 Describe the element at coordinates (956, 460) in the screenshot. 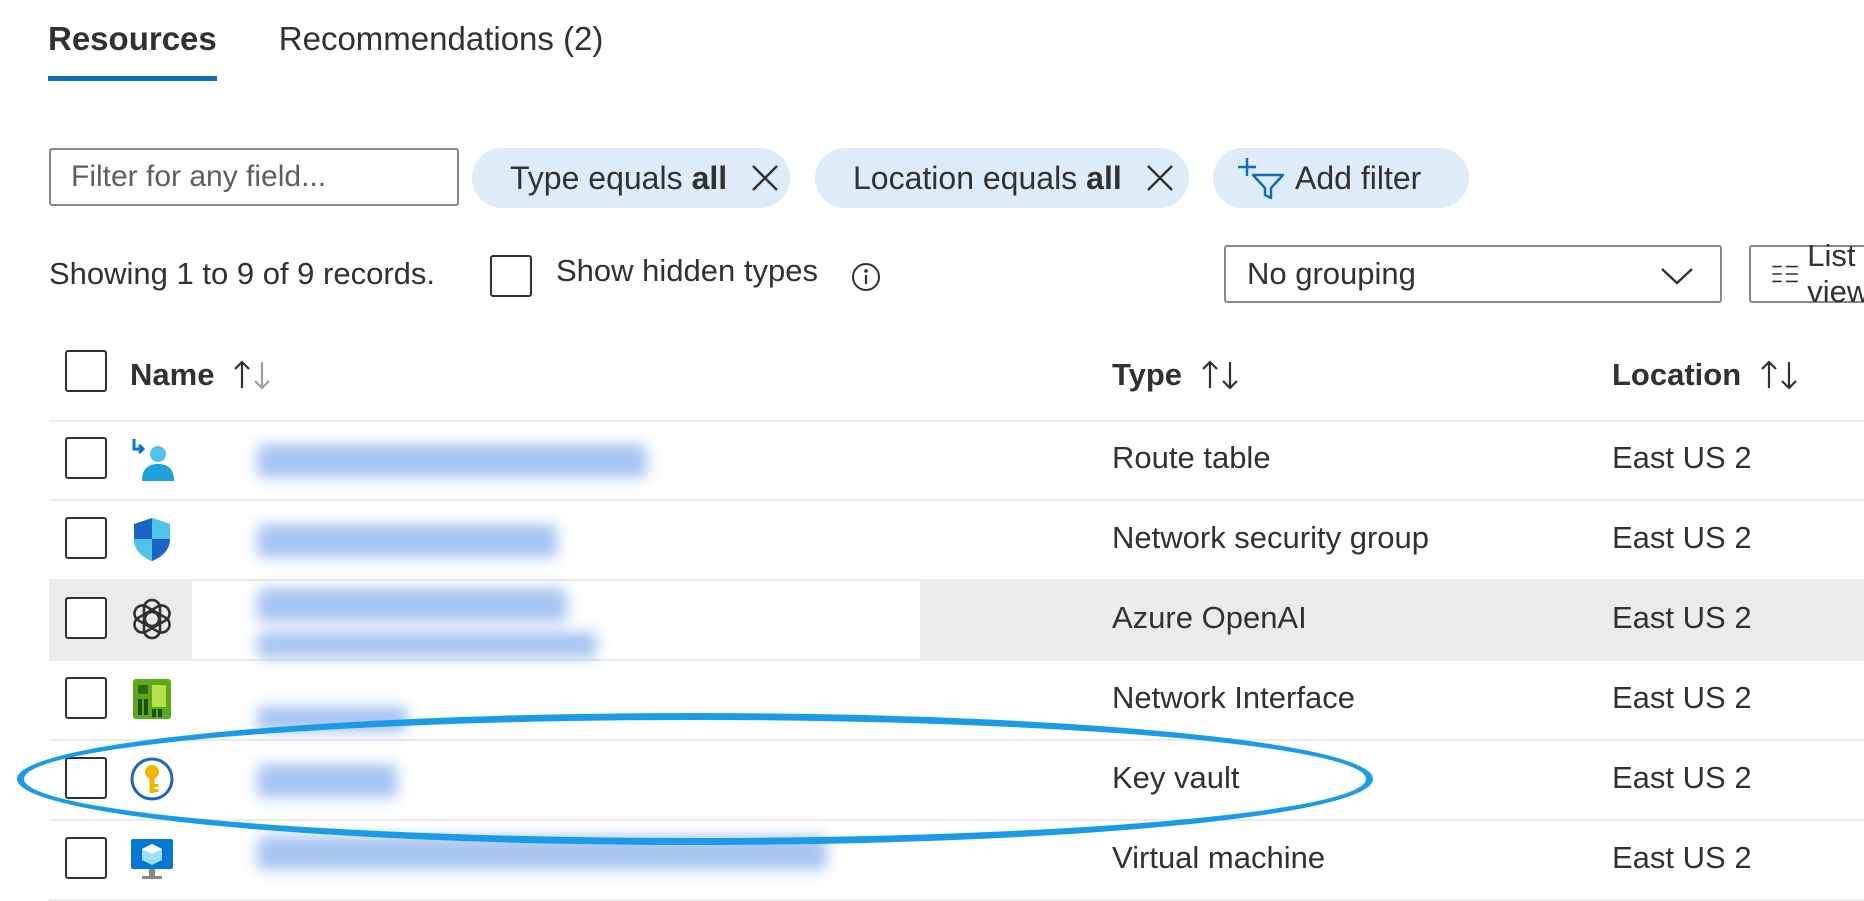

I see `table-row: Route table East US 2` at that location.